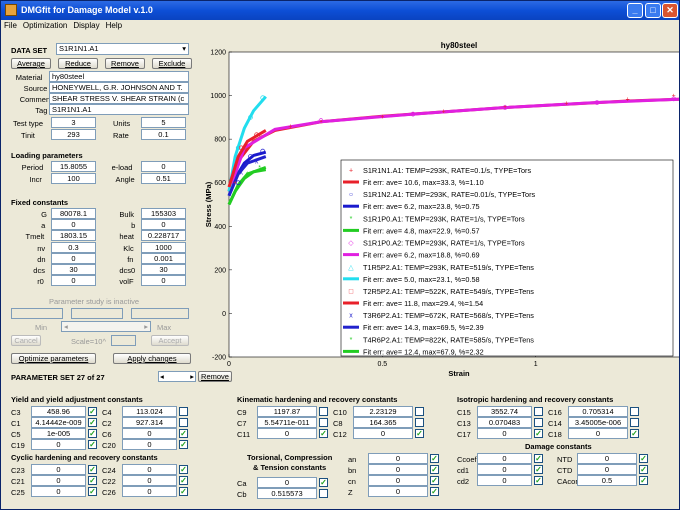 The width and height of the screenshot is (680, 510). Describe the element at coordinates (122, 49) in the screenshot. I see `dataset-select: S1R1N1.A1 ▾` at that location.